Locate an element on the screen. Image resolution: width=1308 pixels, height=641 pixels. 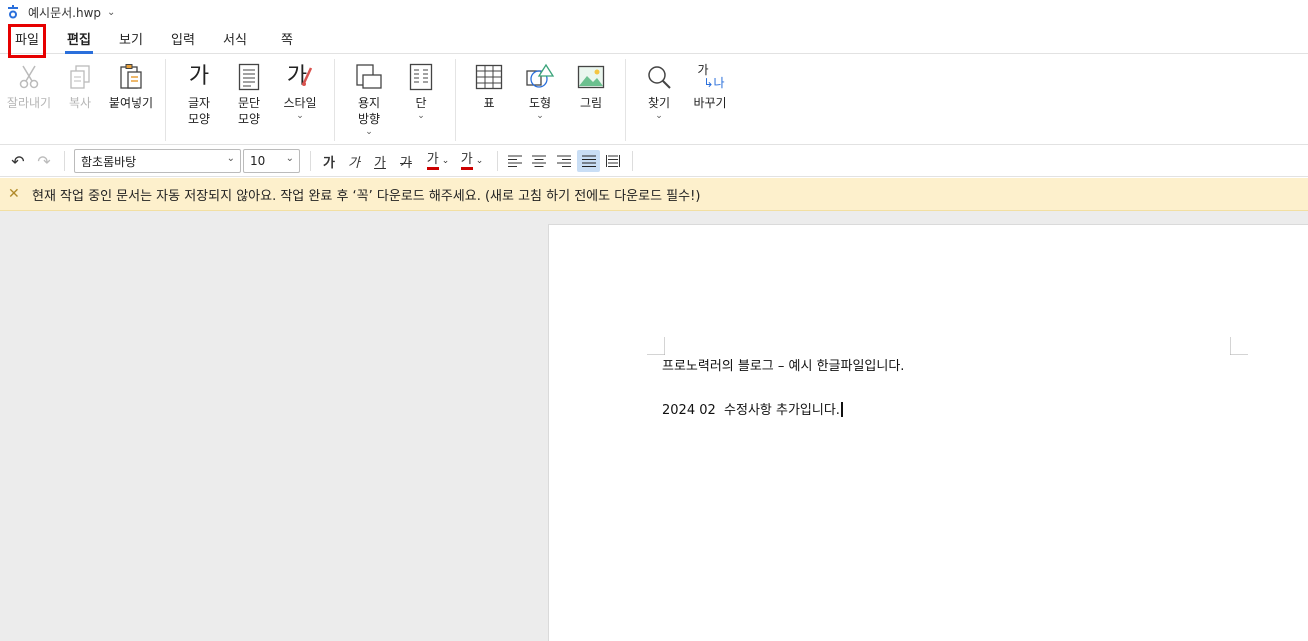
tab-format: 서식 is located at coordinates (235, 41).